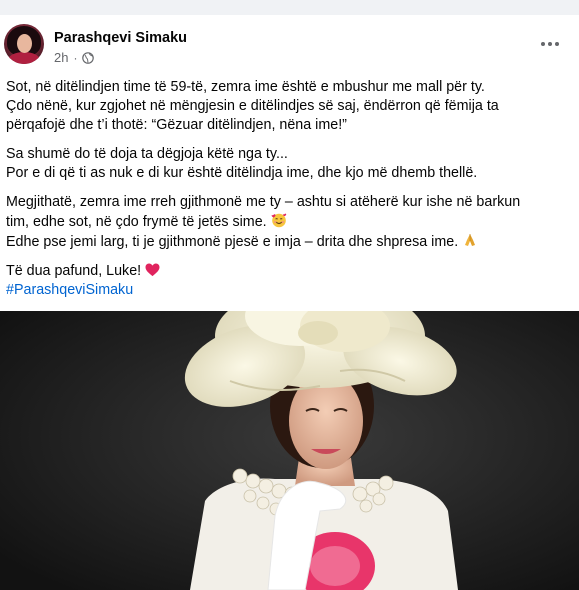  What do you see at coordinates (470, 240) in the screenshot?
I see `folded-hands-icon` at bounding box center [470, 240].